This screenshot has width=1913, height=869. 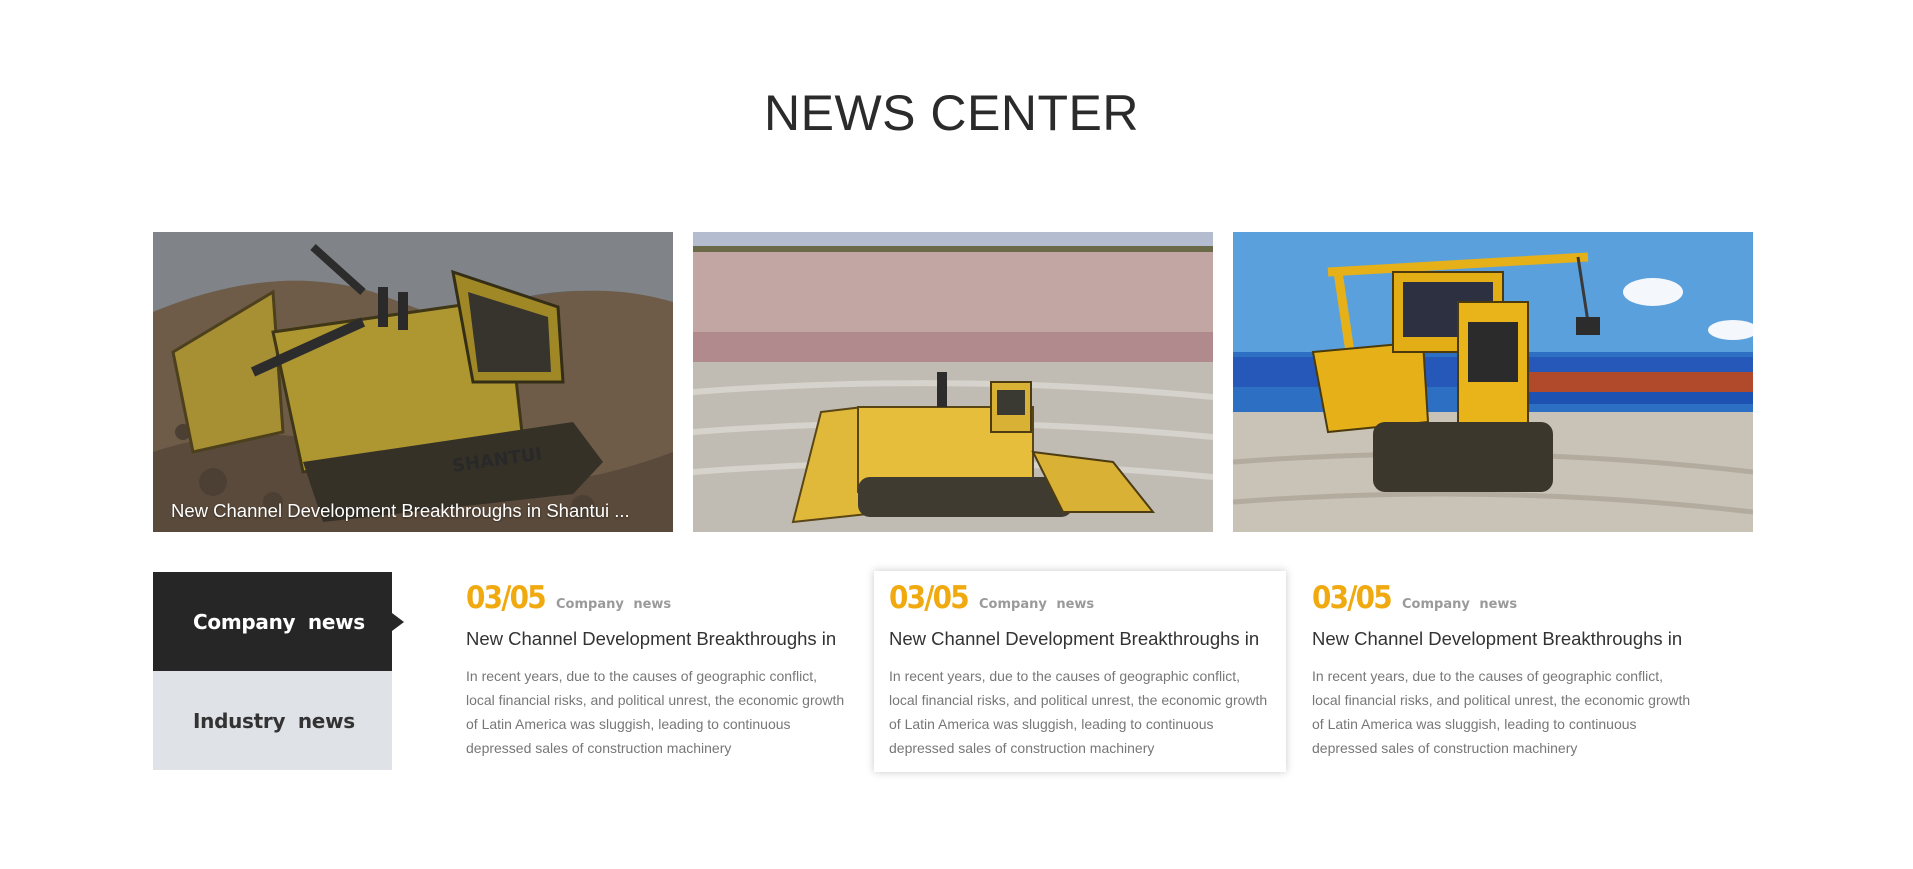 What do you see at coordinates (272, 720) in the screenshot?
I see `tab-industry-news: Industry news` at bounding box center [272, 720].